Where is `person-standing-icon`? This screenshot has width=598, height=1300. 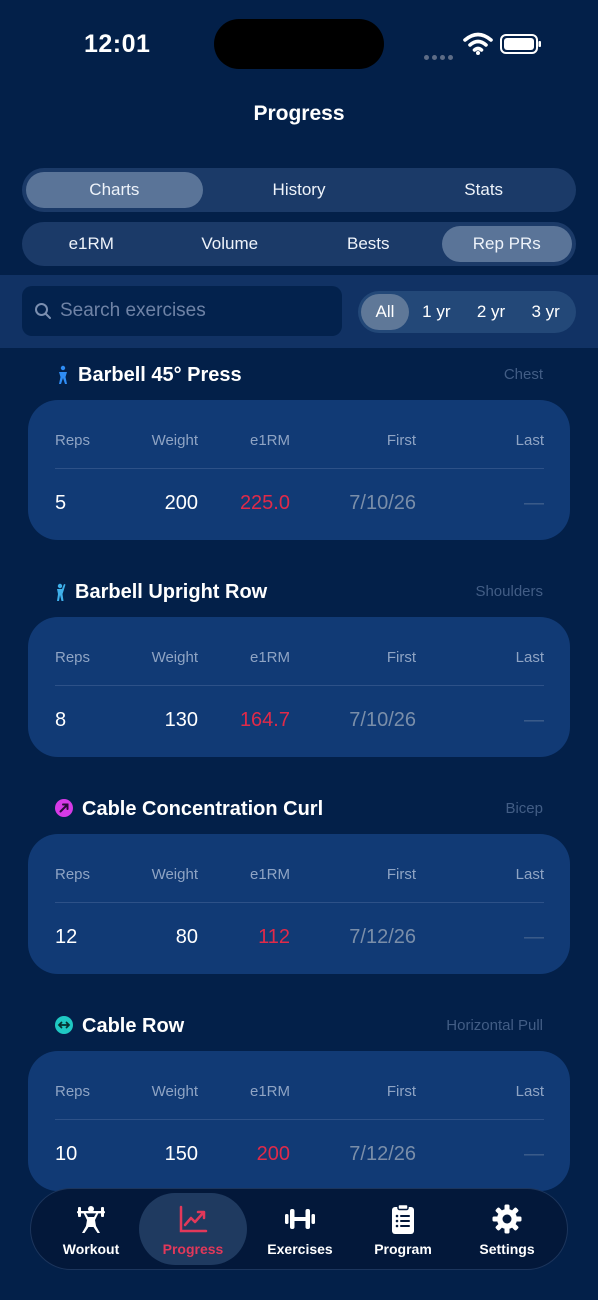 person-standing-icon is located at coordinates (63, 374).